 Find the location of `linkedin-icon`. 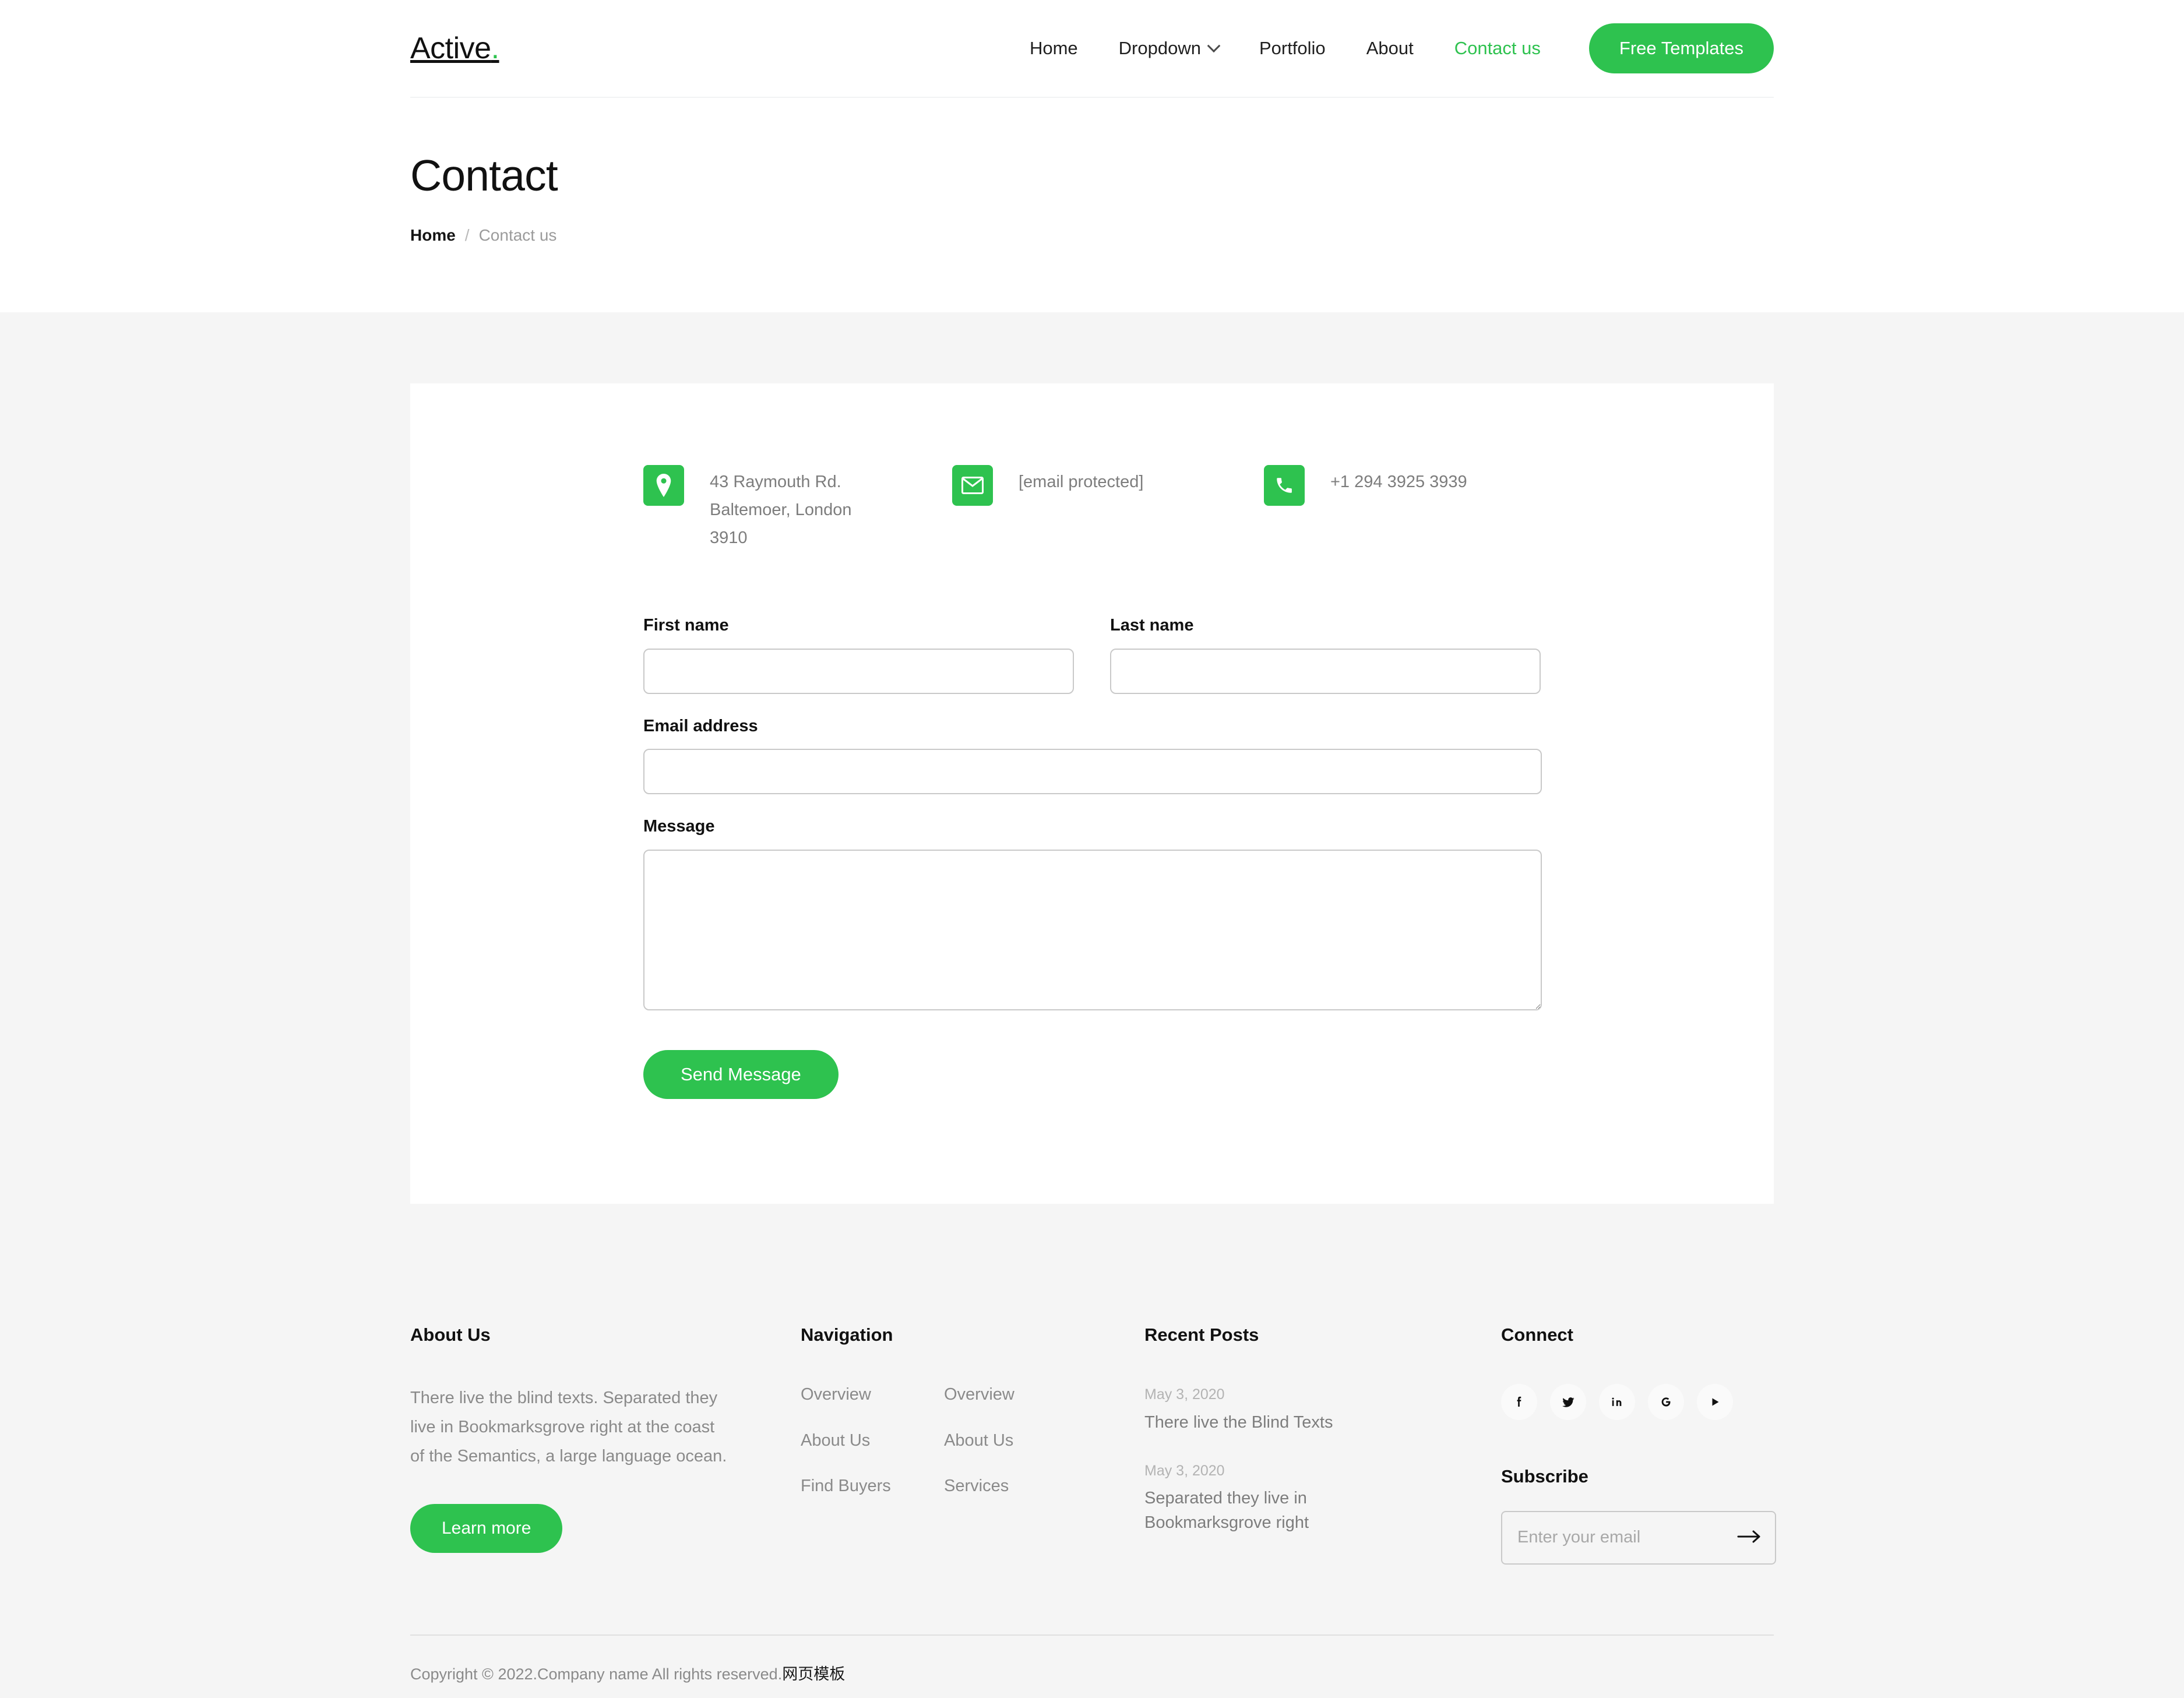

linkedin-icon is located at coordinates (1617, 1402).